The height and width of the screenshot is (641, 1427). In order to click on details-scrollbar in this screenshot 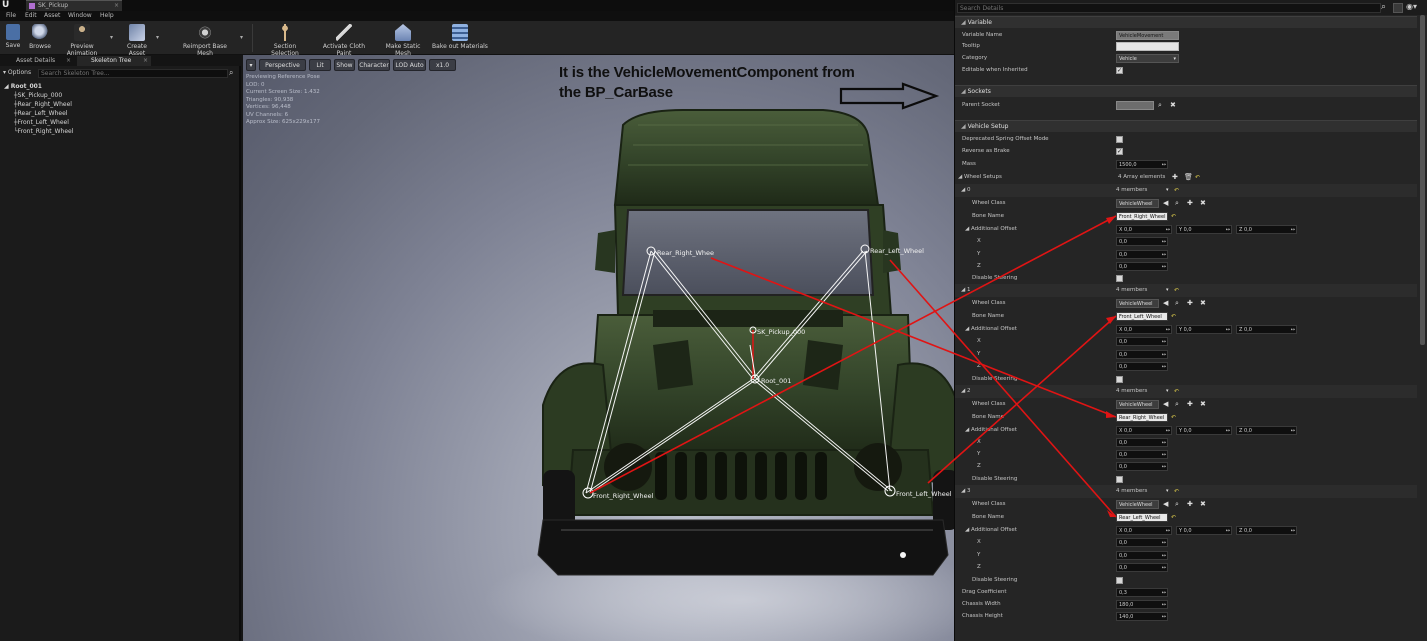, I will do `click(1422, 180)`.